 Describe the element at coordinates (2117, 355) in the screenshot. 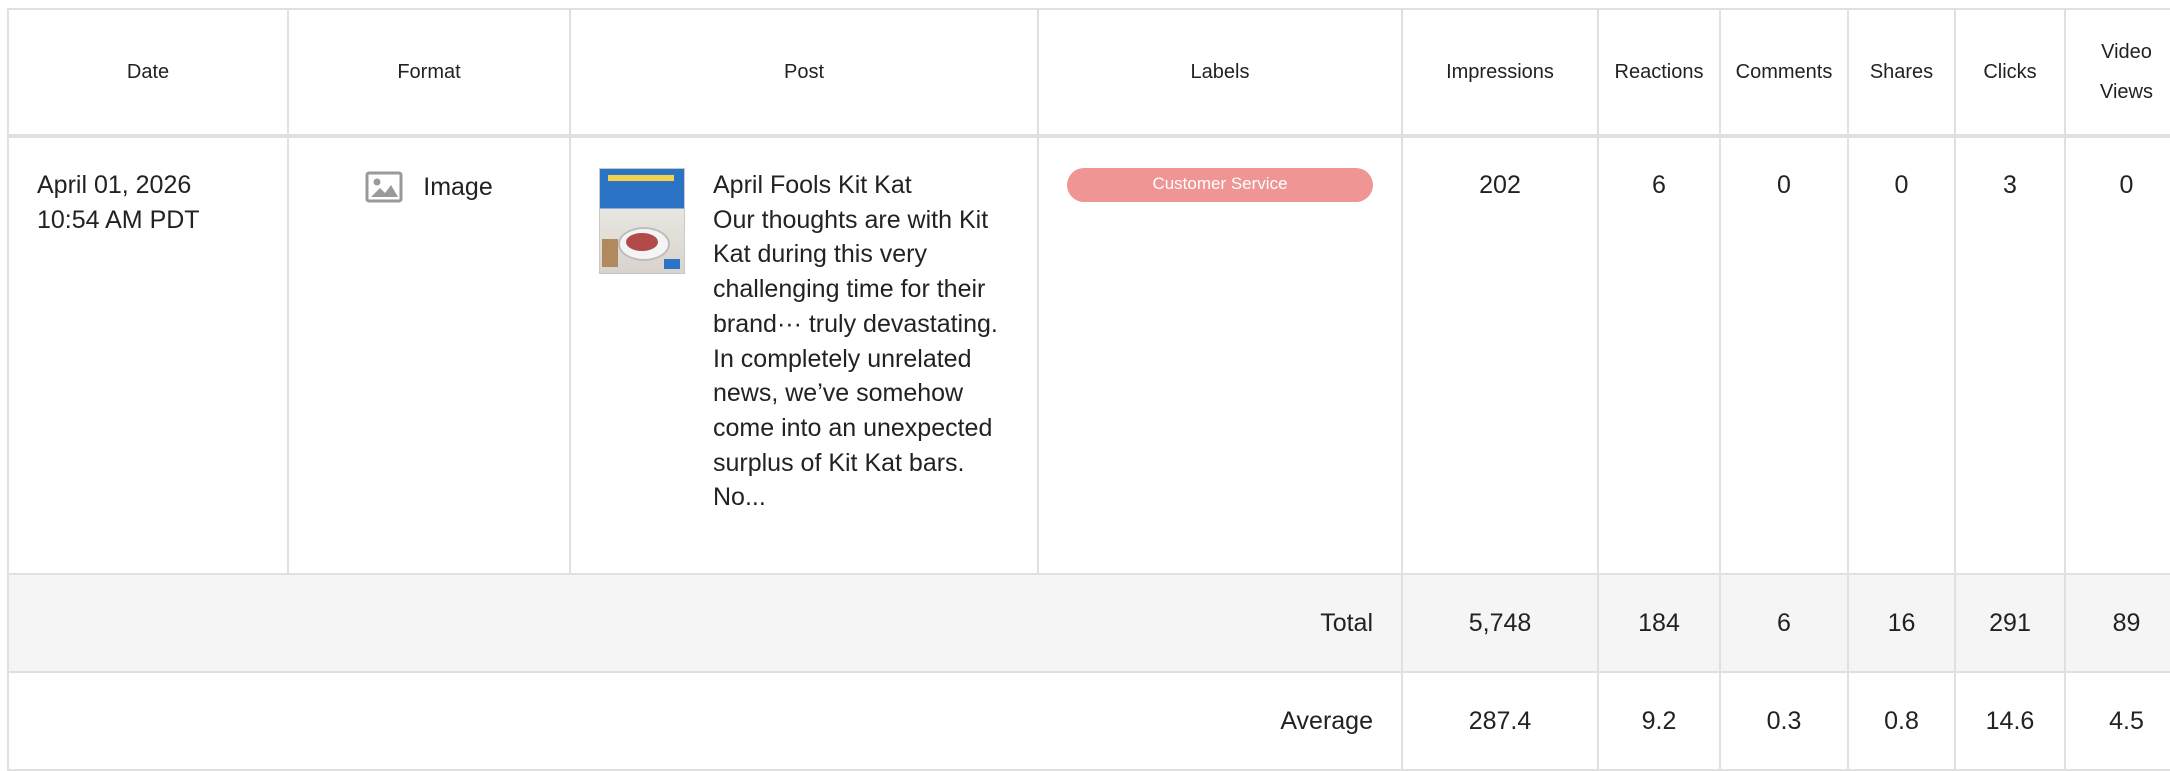

I see `video-views-cell: 0` at that location.